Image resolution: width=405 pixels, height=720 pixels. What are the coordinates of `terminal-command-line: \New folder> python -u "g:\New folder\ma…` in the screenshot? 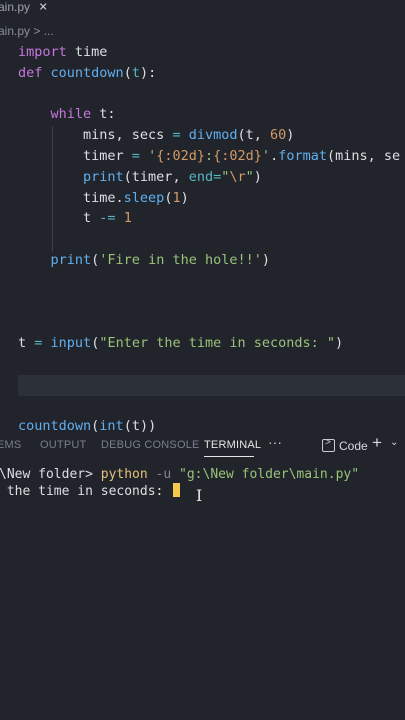 It's located at (179, 475).